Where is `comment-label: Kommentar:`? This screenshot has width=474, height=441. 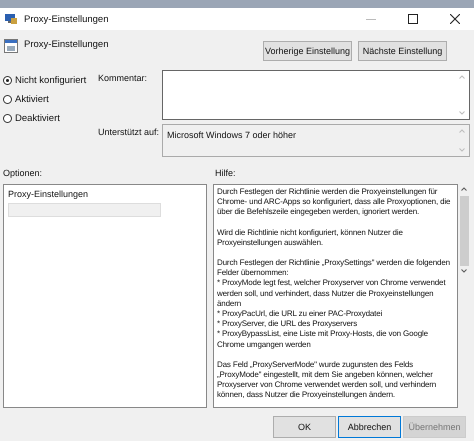
comment-label: Kommentar: is located at coordinates (123, 78).